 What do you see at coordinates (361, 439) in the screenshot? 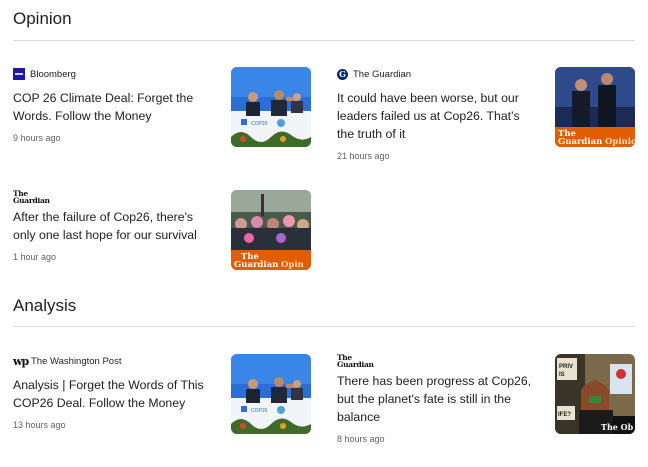
I see `article-timestamp: 8 hours ago` at bounding box center [361, 439].